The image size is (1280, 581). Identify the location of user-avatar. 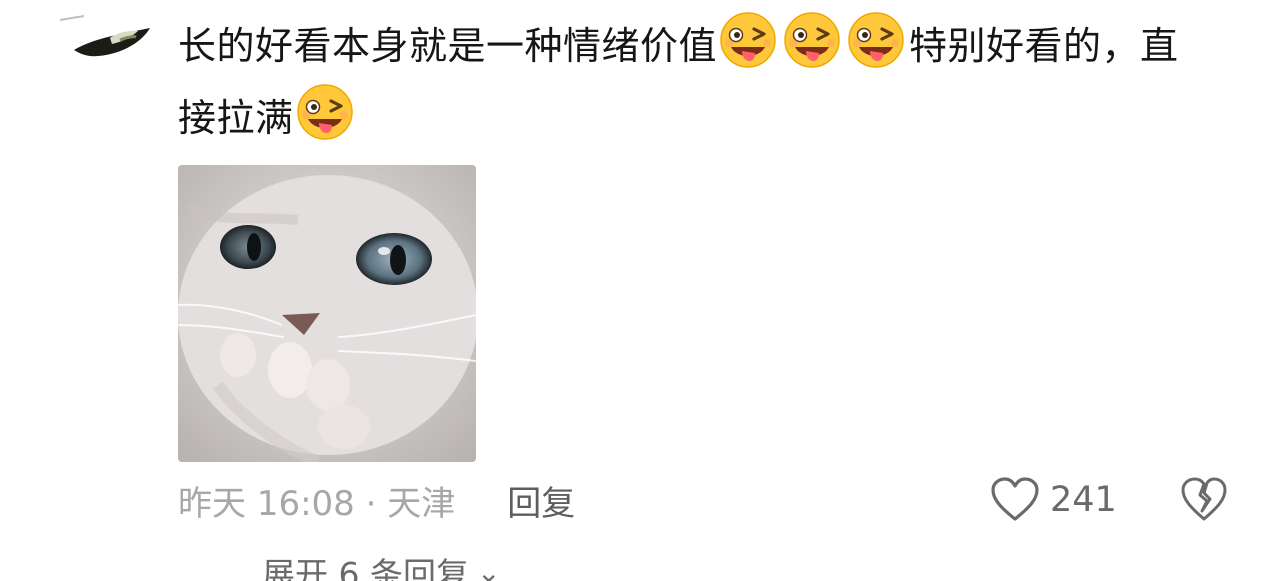
(106, 38).